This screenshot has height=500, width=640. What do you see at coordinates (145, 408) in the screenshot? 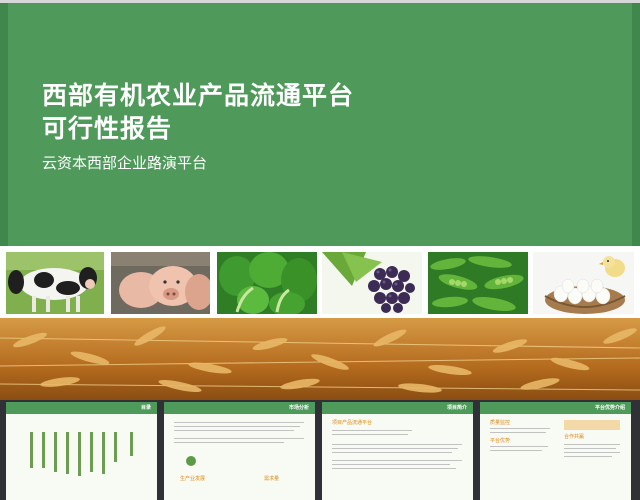
I see `thumbnail-header-title: 目录` at bounding box center [145, 408].